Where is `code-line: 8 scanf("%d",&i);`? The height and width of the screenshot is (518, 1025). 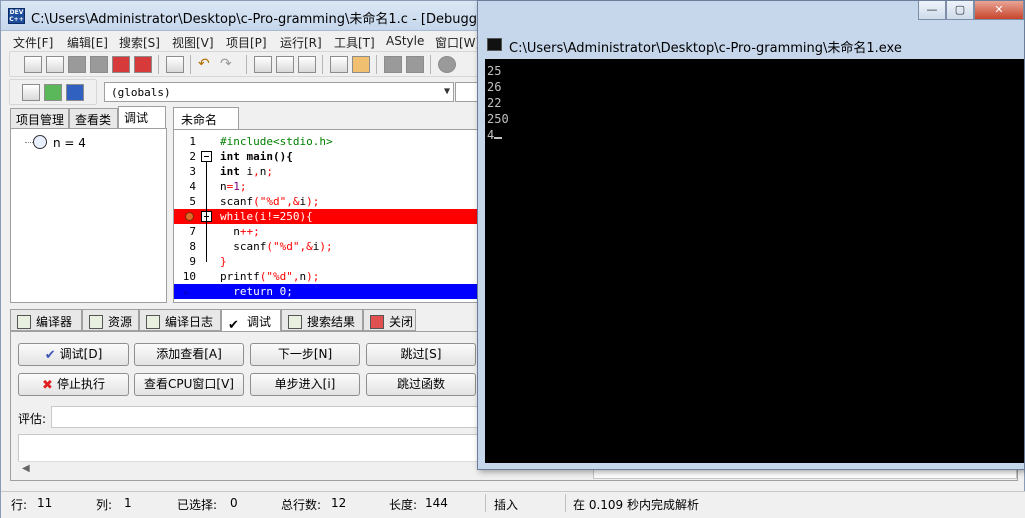 code-line: 8 scanf("%d",&i); is located at coordinates (329, 246).